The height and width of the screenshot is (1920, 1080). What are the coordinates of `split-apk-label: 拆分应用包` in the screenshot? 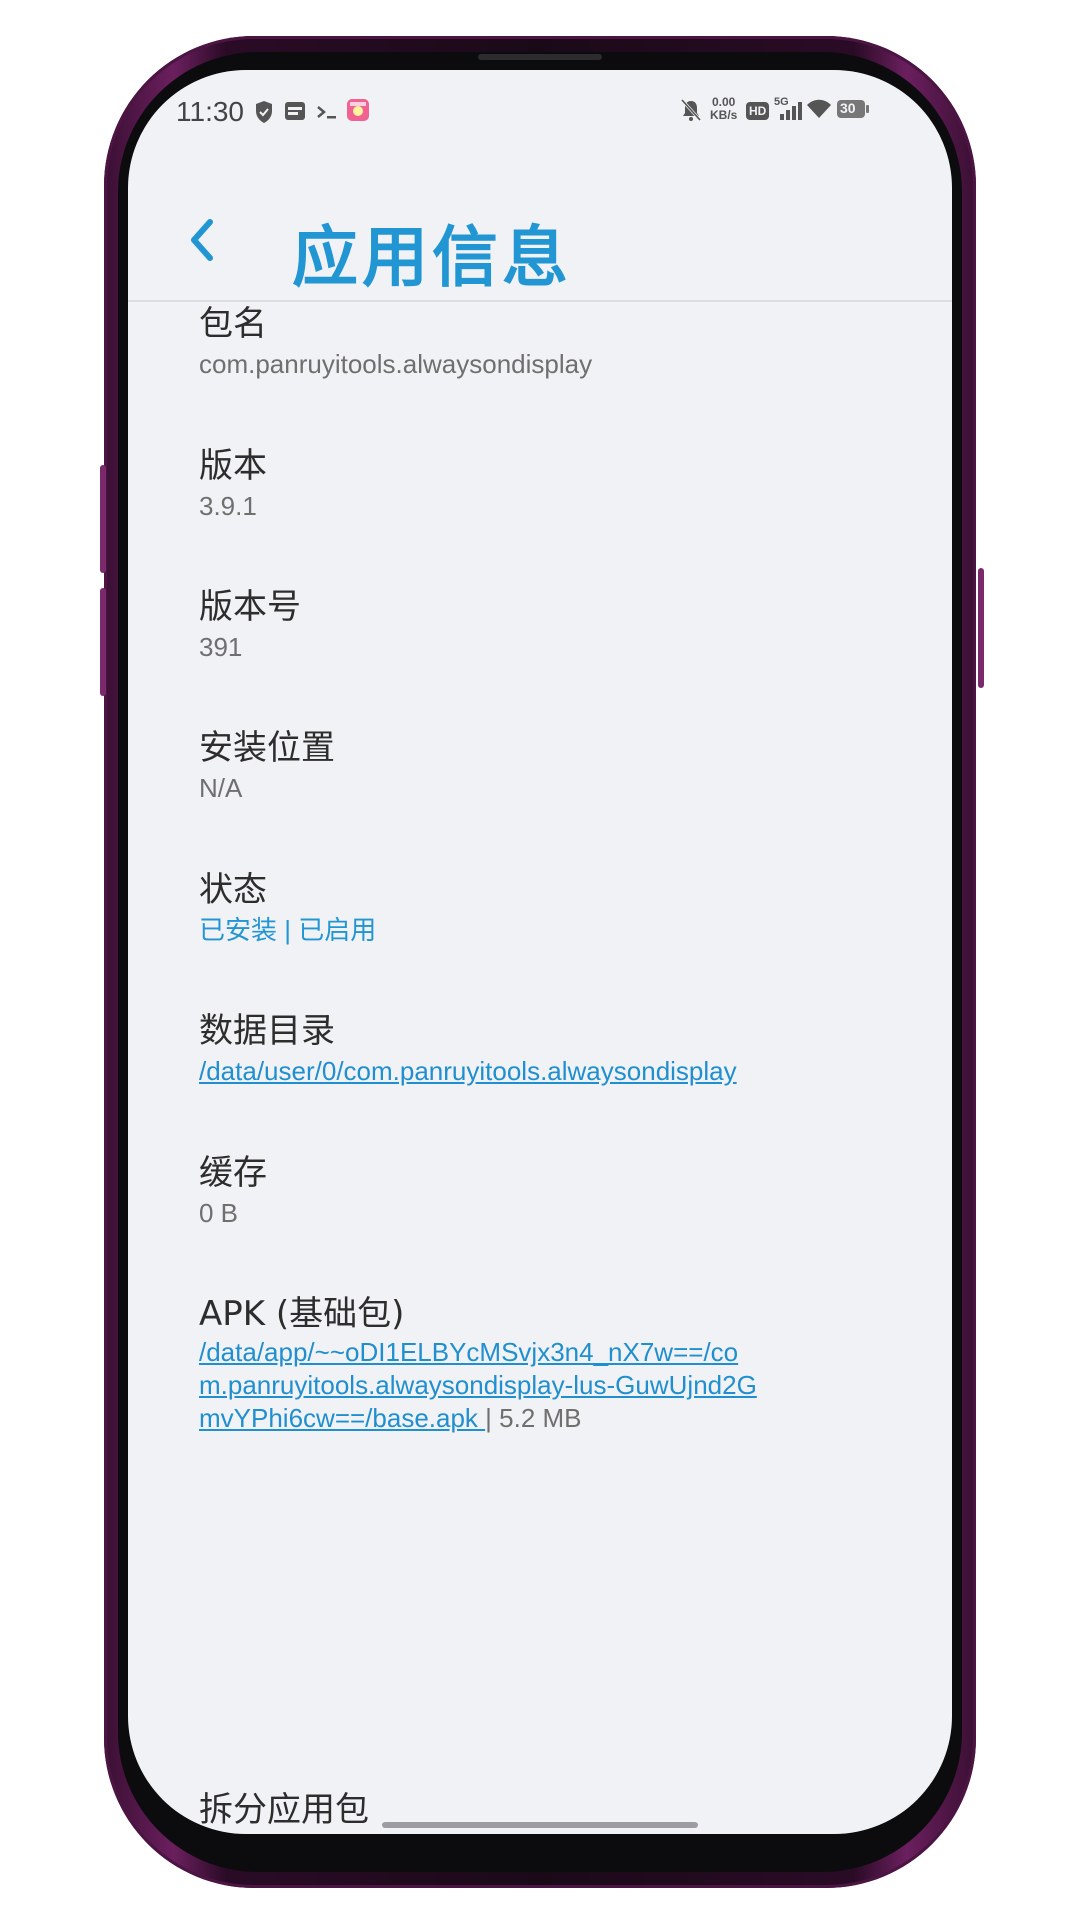 It's located at (284, 1810).